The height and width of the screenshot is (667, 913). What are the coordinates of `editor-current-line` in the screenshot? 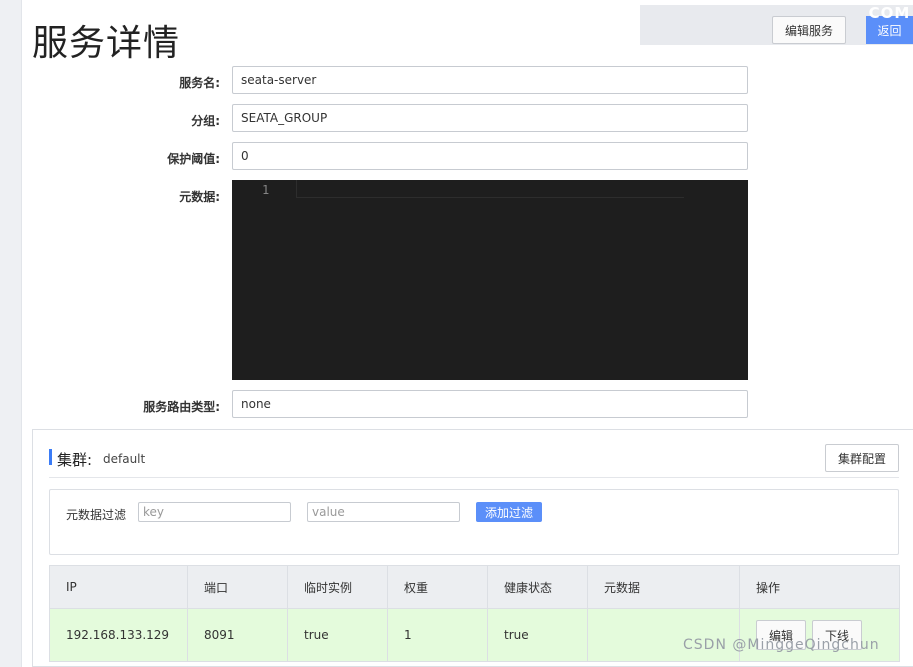 It's located at (490, 189).